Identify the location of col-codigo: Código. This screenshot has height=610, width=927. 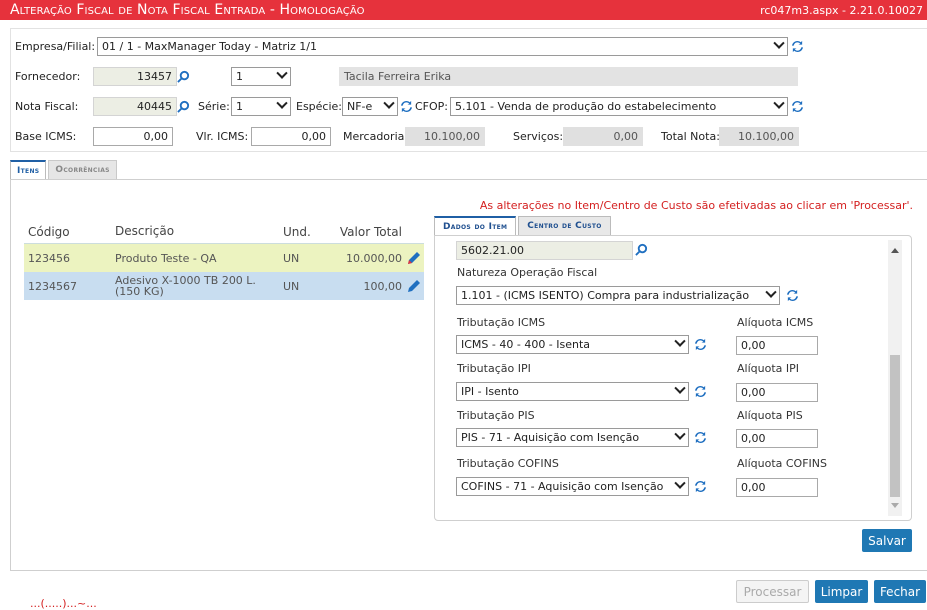
(67, 232).